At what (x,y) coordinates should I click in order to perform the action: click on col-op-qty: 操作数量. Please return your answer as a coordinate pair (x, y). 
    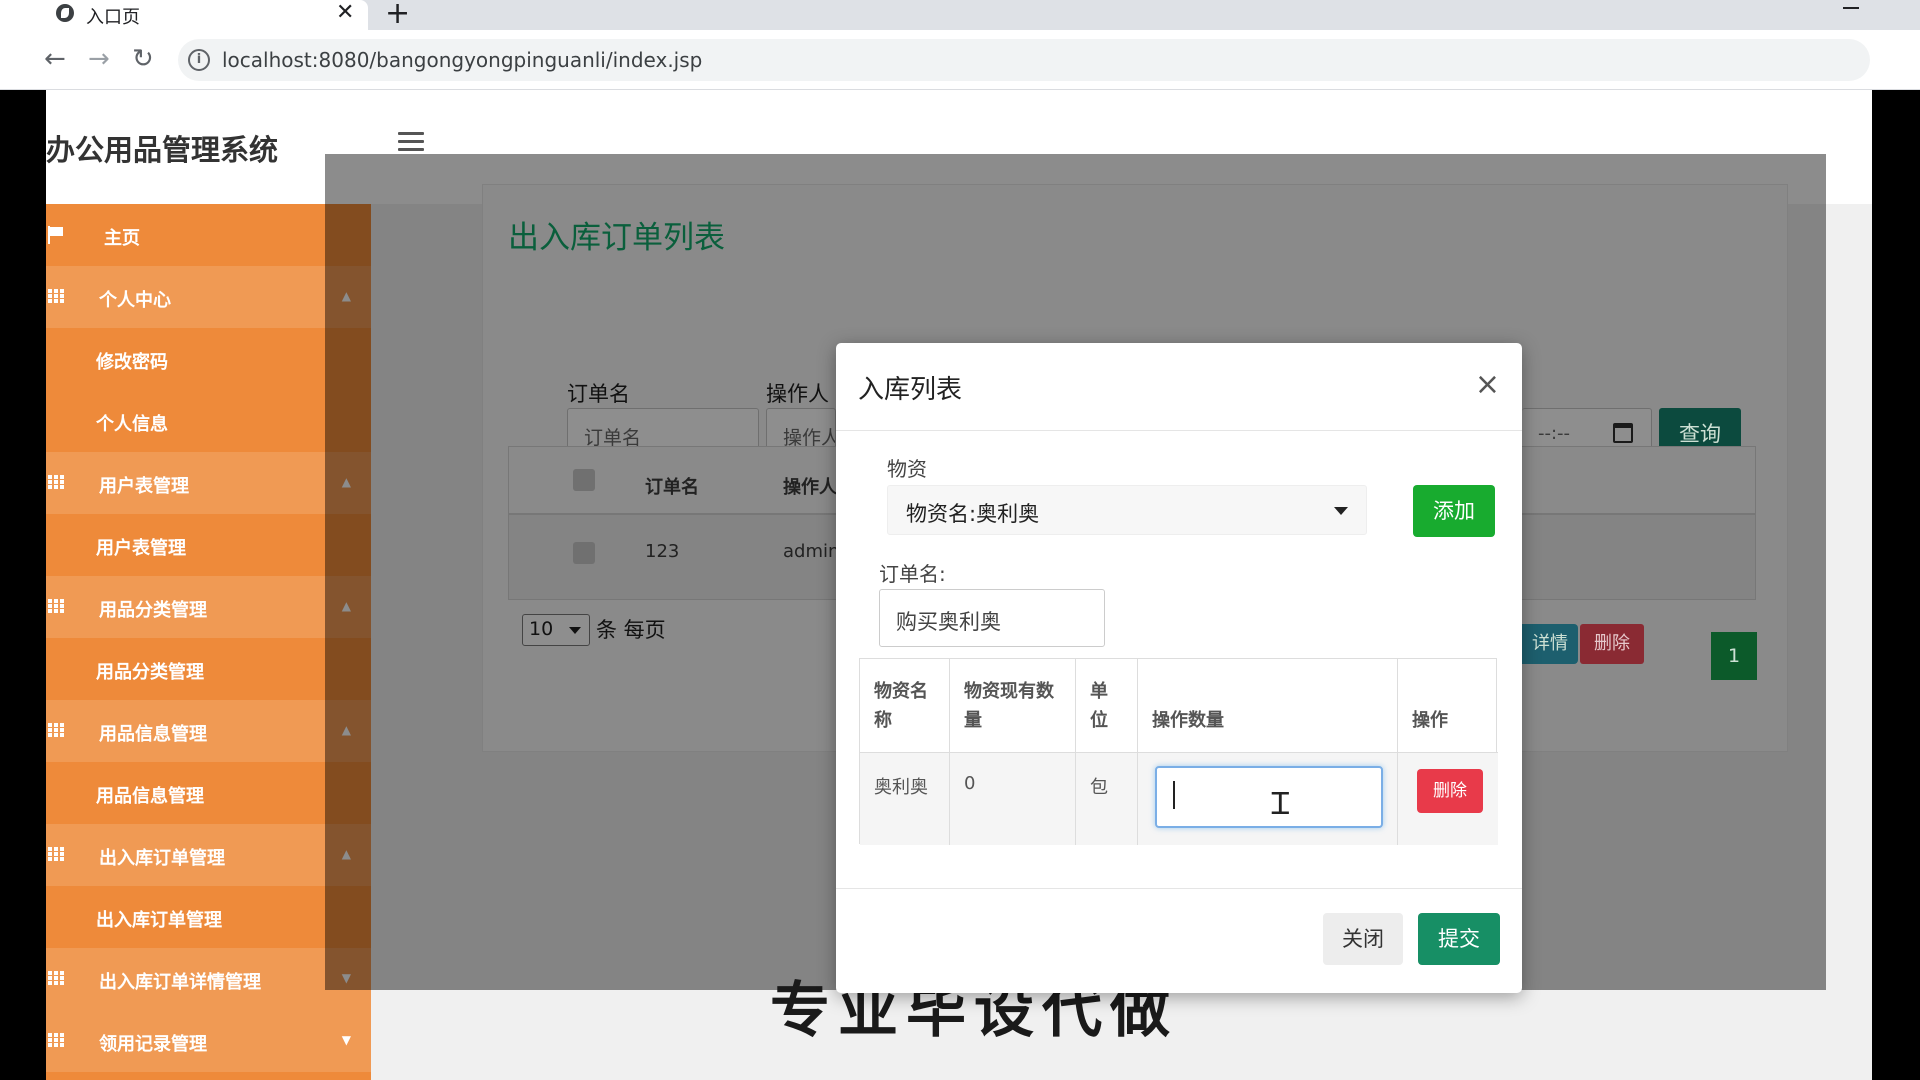
    Looking at the image, I should click on (1268, 706).